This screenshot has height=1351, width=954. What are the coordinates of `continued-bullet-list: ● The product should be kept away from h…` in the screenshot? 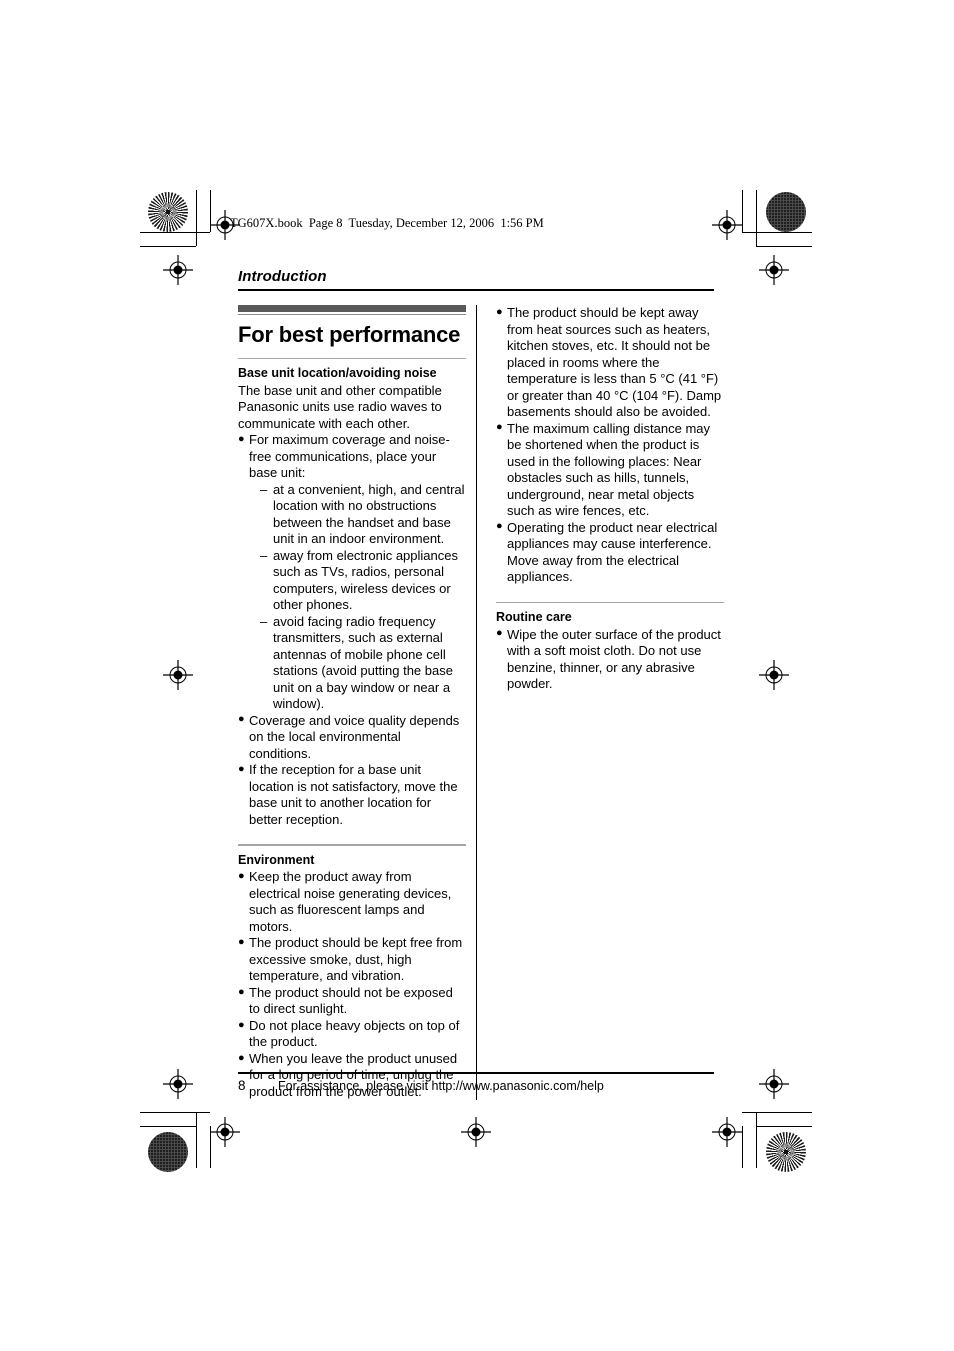 It's located at (610, 445).